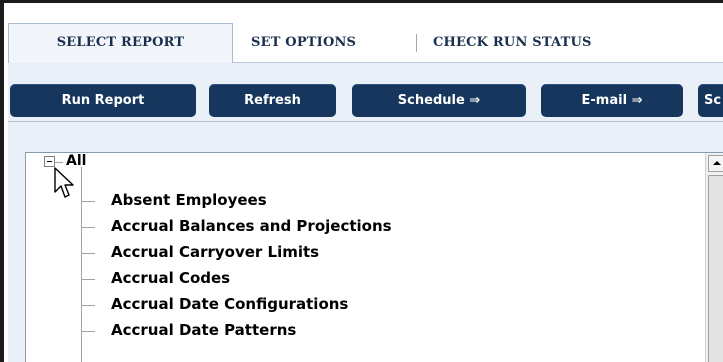 This screenshot has width=723, height=362. I want to click on tab-set-options: SET OPTIONS, so click(303, 42).